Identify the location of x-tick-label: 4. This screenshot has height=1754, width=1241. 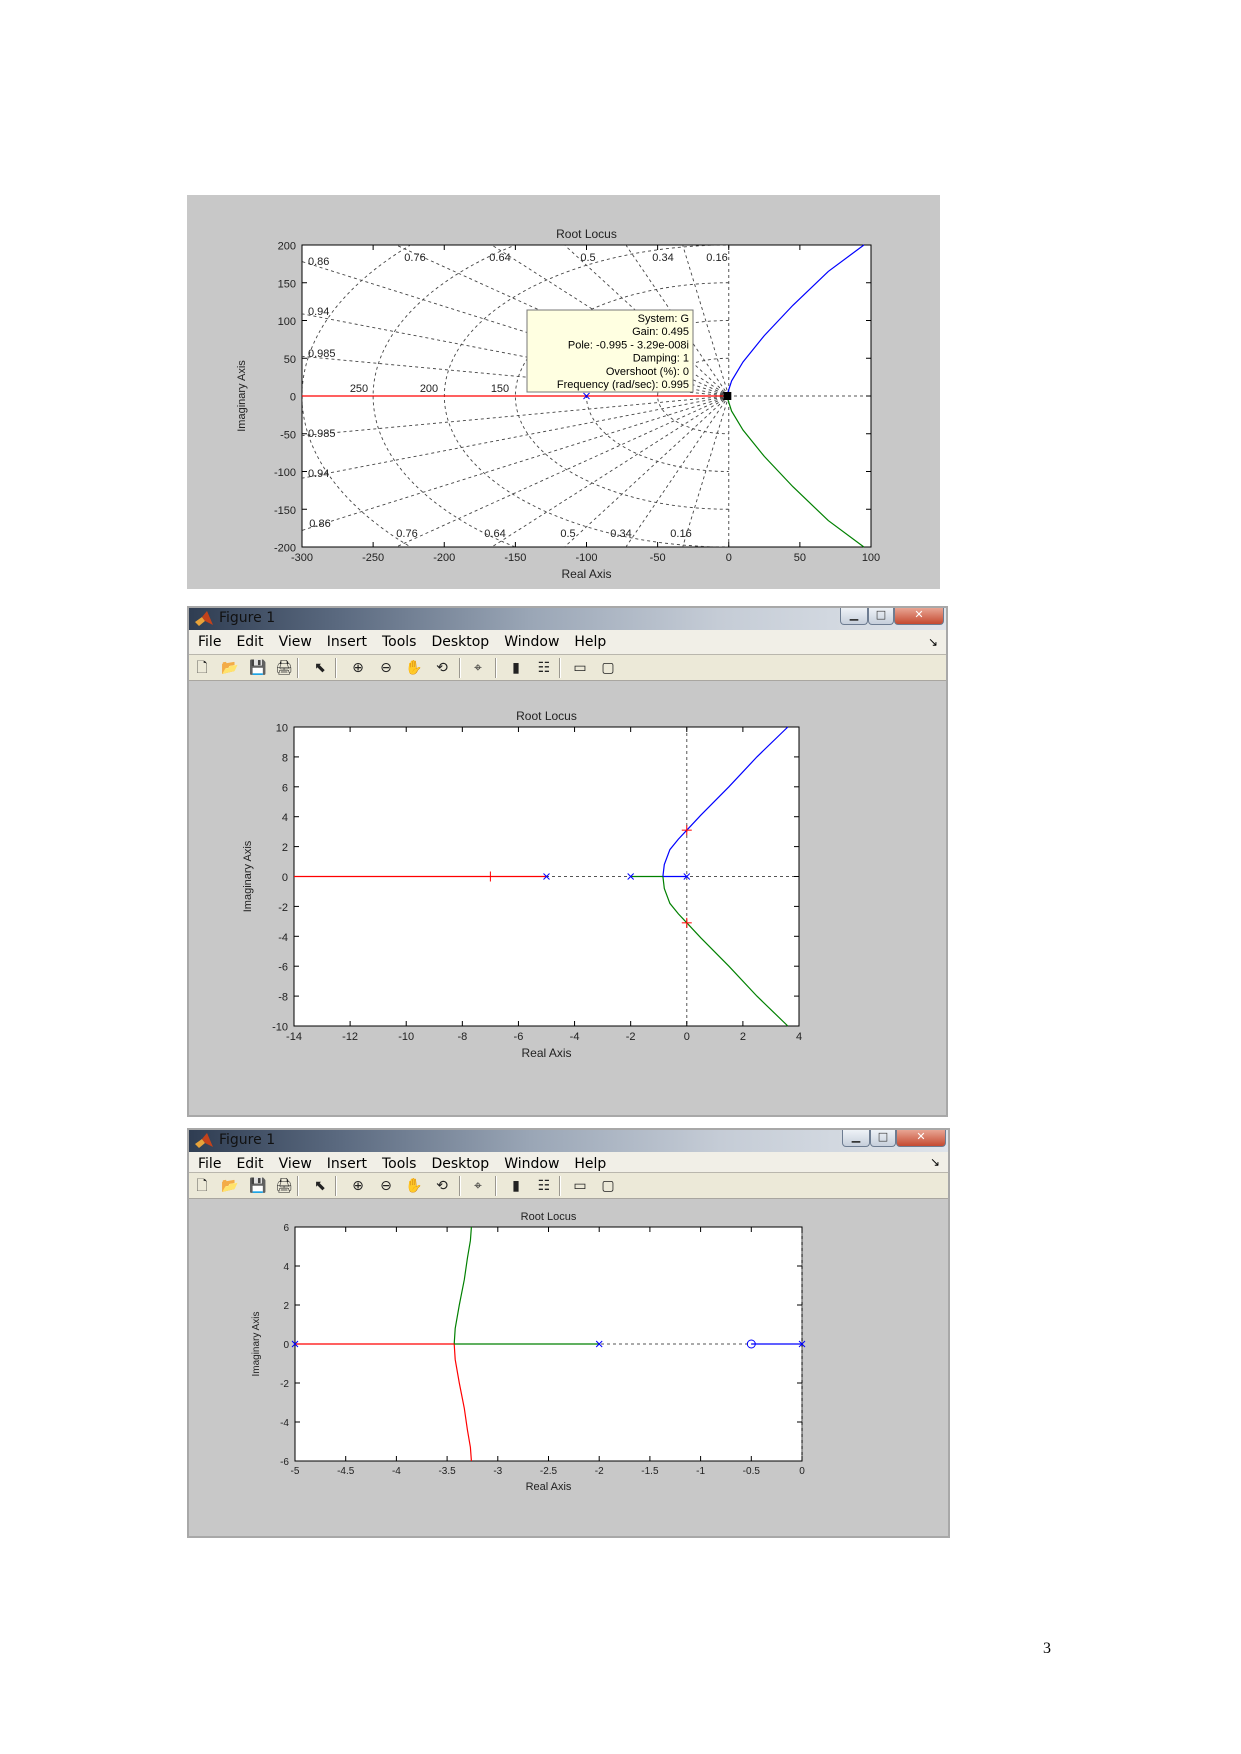
(799, 1037).